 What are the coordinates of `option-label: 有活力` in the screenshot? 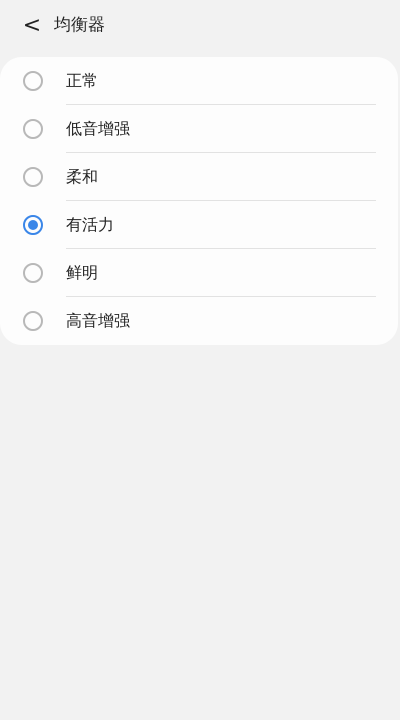 It's located at (90, 225).